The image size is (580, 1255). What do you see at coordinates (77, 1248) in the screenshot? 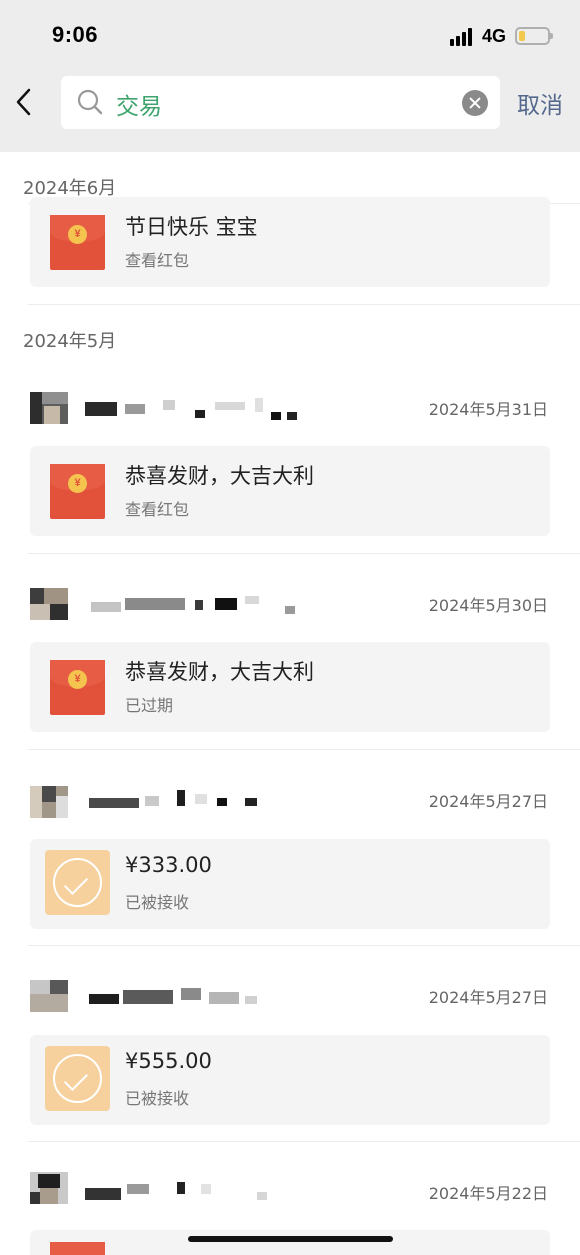
I see `red-packet-icon` at bounding box center [77, 1248].